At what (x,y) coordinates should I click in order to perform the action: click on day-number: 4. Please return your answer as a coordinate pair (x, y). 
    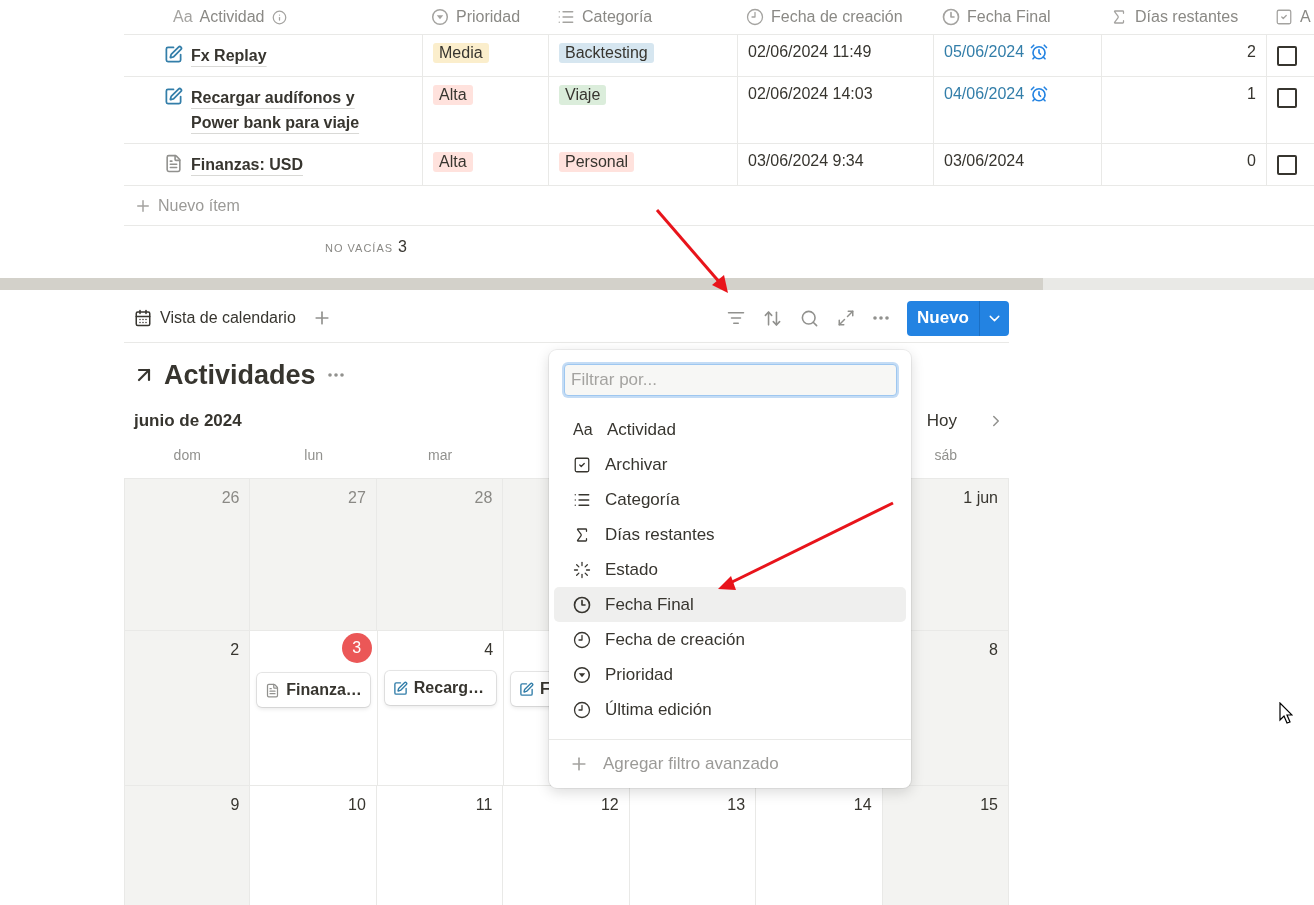
    Looking at the image, I should click on (489, 650).